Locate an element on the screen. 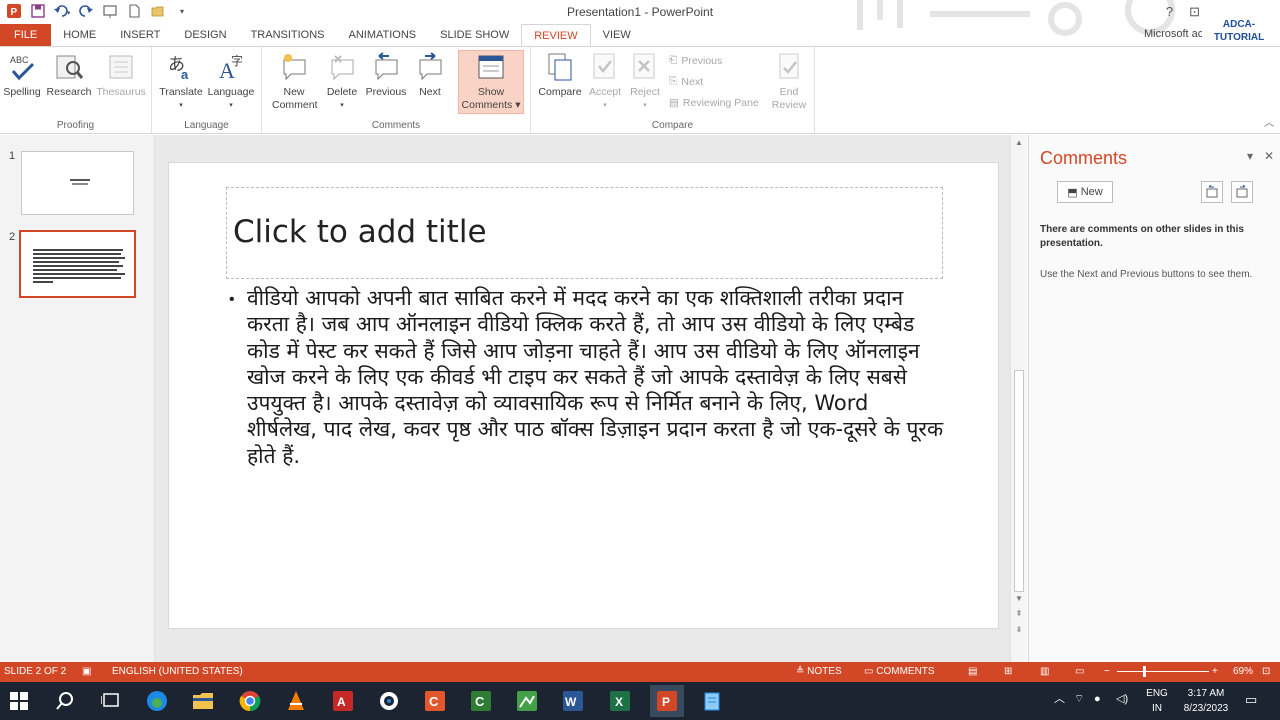 The image size is (1280, 720). tab-transitions: TRANSITIONS is located at coordinates (288, 35).